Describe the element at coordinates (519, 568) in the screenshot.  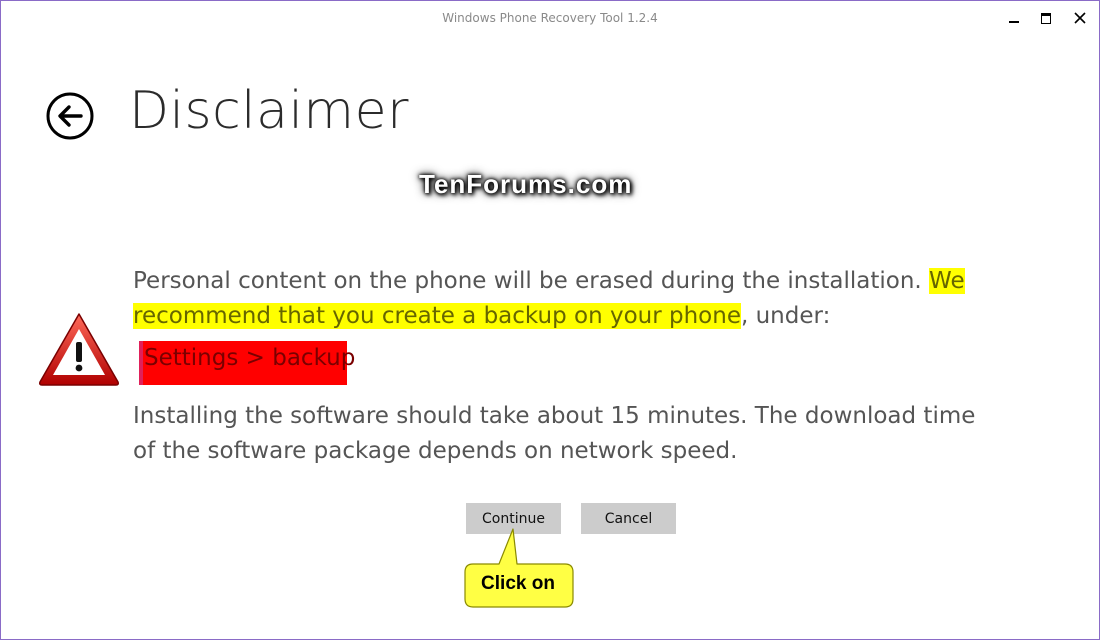
I see `click-on-callout` at that location.